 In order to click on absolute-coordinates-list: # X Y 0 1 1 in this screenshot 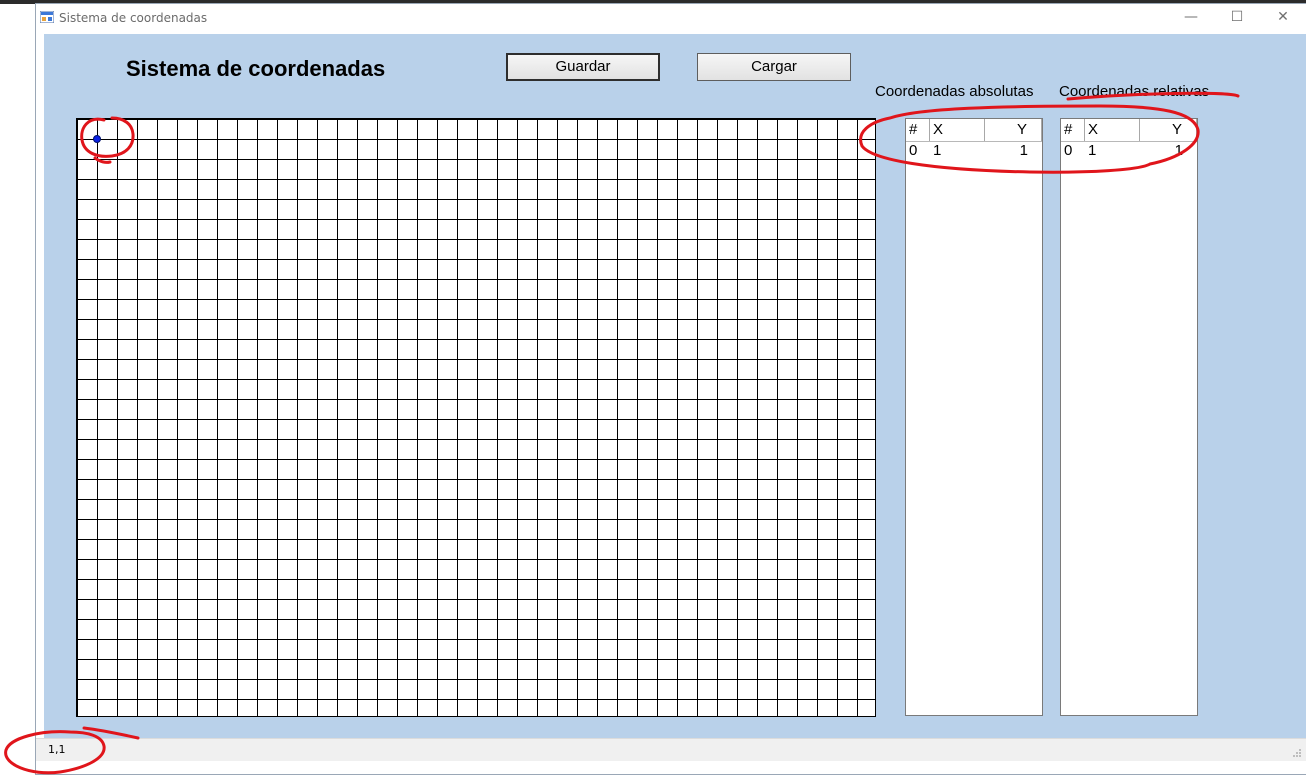, I will do `click(974, 417)`.